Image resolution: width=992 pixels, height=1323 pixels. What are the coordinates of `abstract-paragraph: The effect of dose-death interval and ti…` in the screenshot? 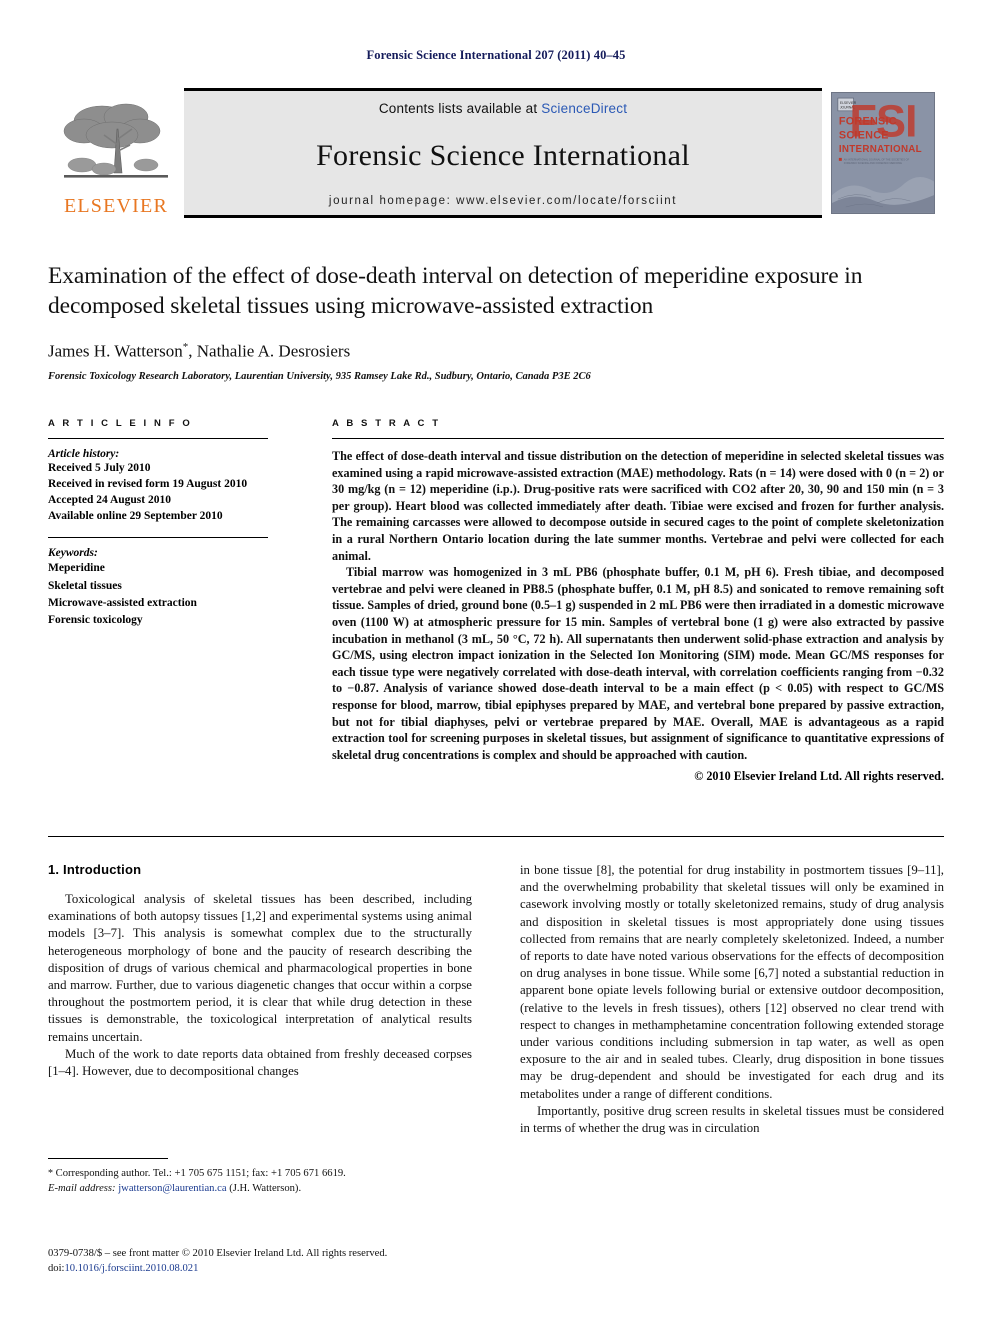 It's located at (638, 506).